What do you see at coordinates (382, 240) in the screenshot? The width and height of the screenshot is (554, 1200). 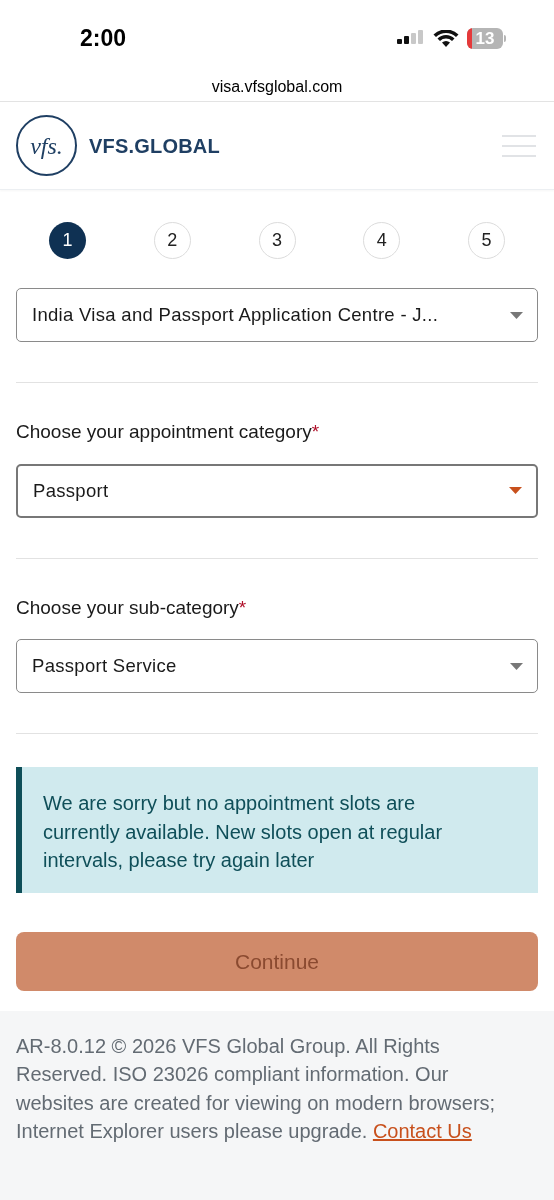 I see `step-indicator: 4` at bounding box center [382, 240].